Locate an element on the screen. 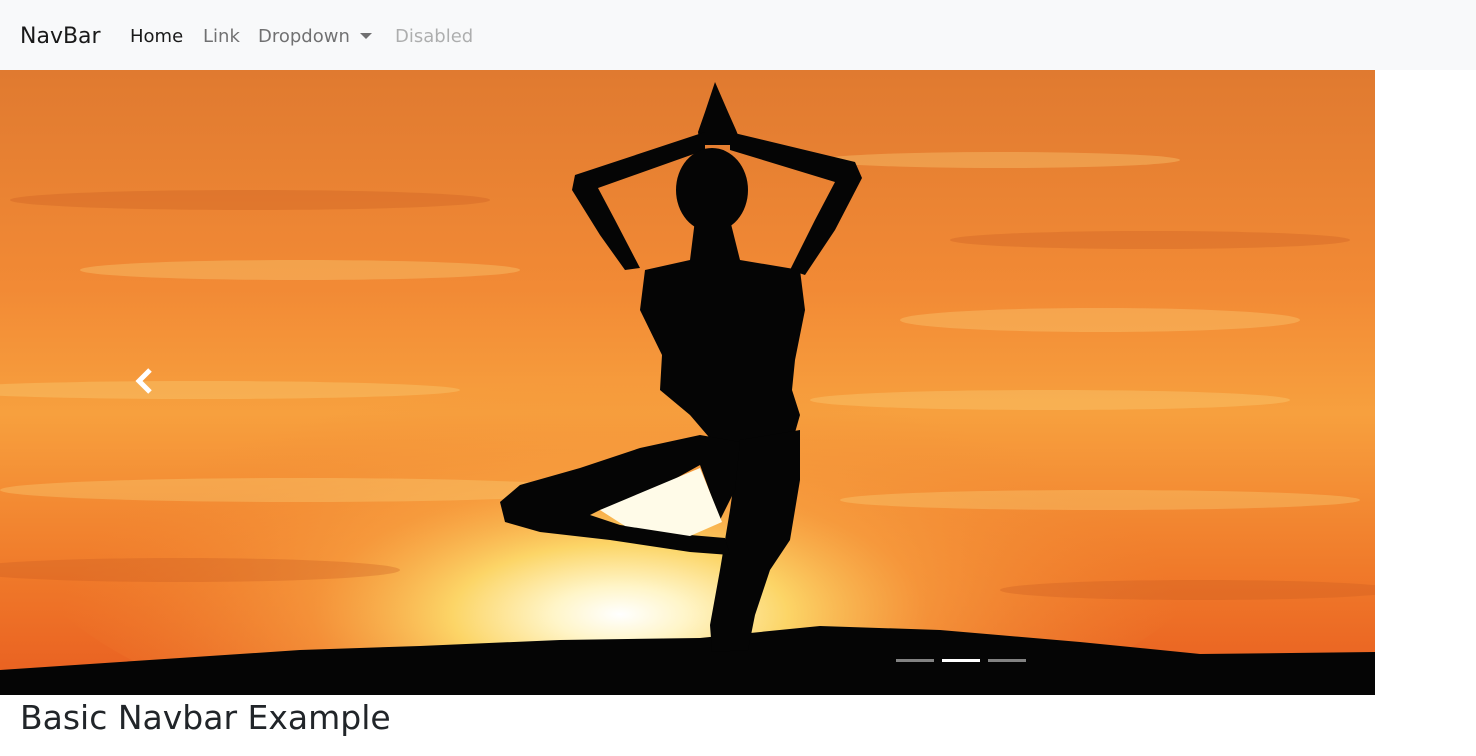 The width and height of the screenshot is (1476, 756). carousel-indicators is located at coordinates (965, 661).